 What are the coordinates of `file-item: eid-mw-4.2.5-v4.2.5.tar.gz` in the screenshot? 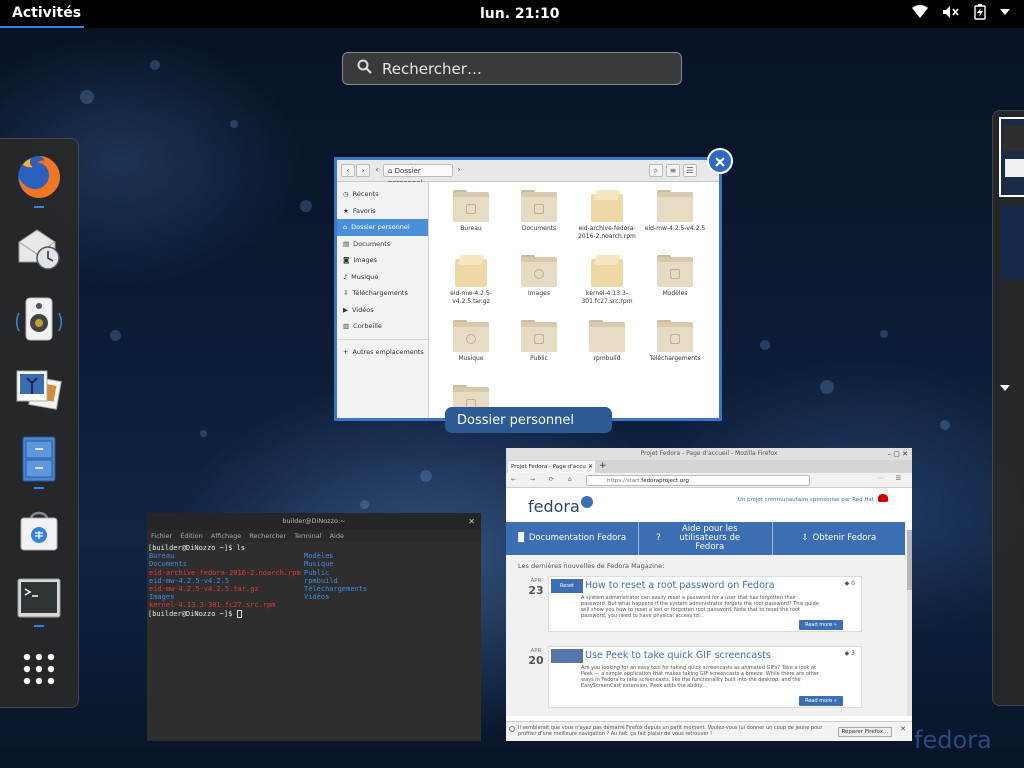 It's located at (471, 280).